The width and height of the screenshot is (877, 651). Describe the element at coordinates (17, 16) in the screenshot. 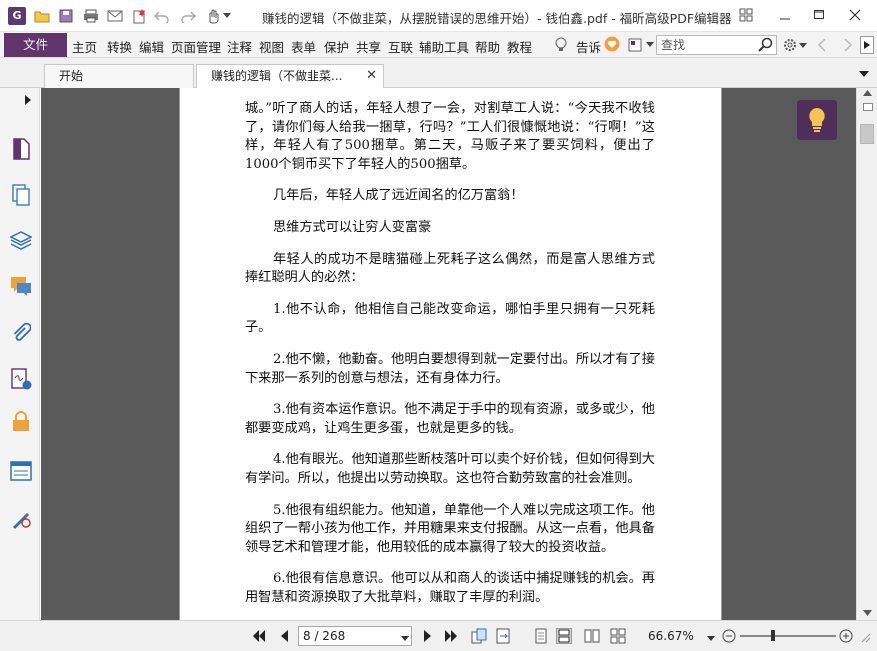

I see `app-logo-icon: G` at that location.